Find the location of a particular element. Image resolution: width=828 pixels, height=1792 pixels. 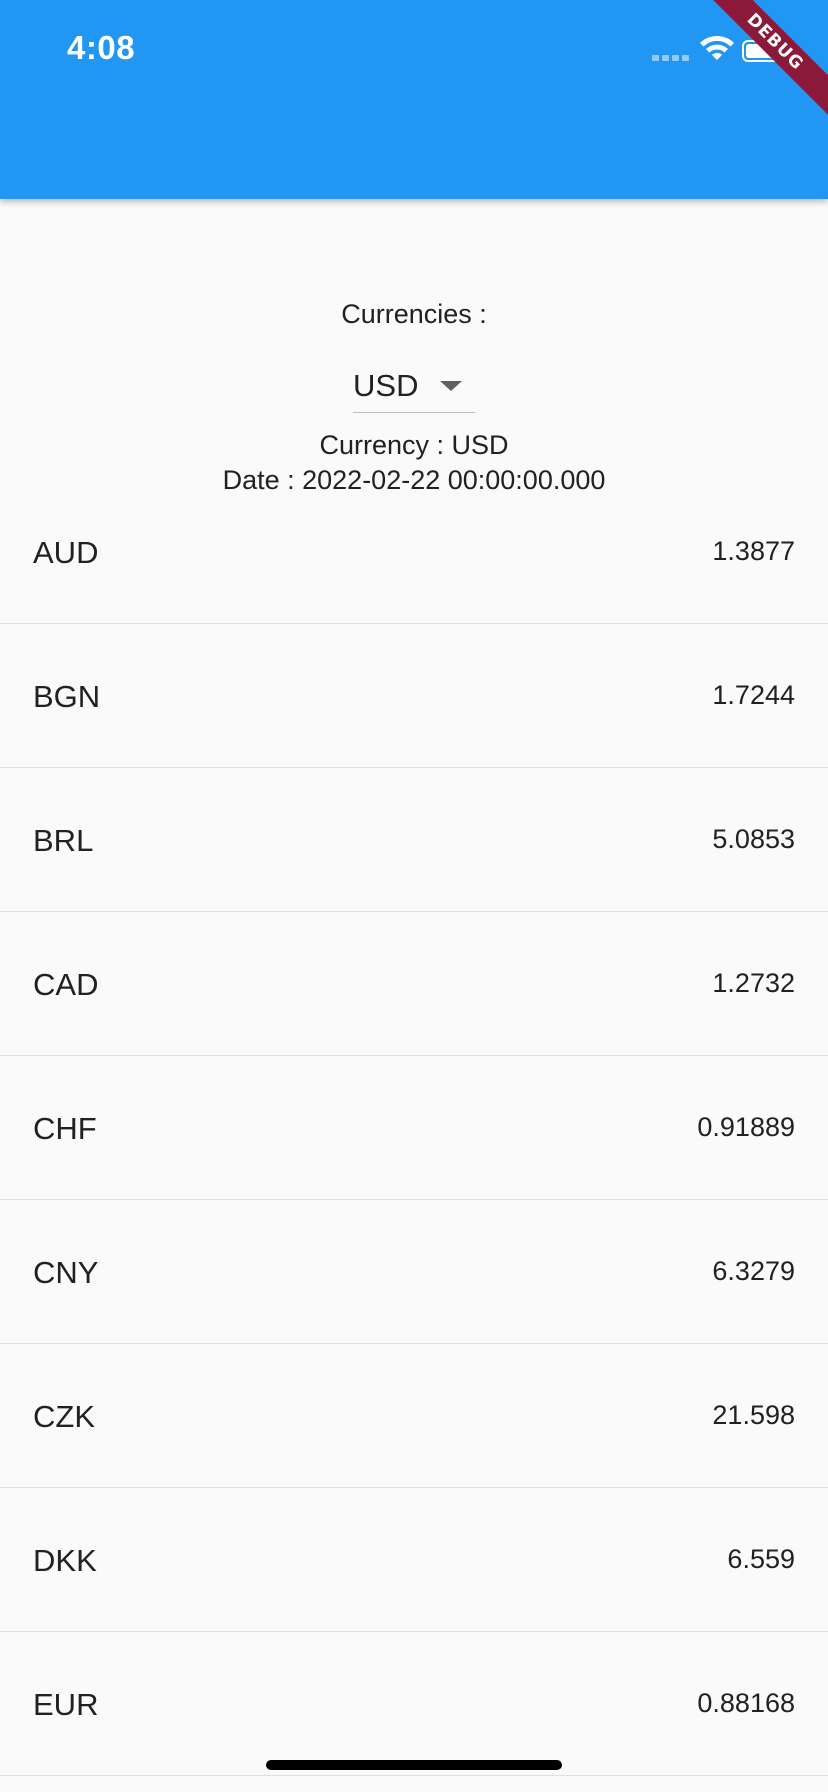

list-item: BGN 1.7244 is located at coordinates (414, 696).